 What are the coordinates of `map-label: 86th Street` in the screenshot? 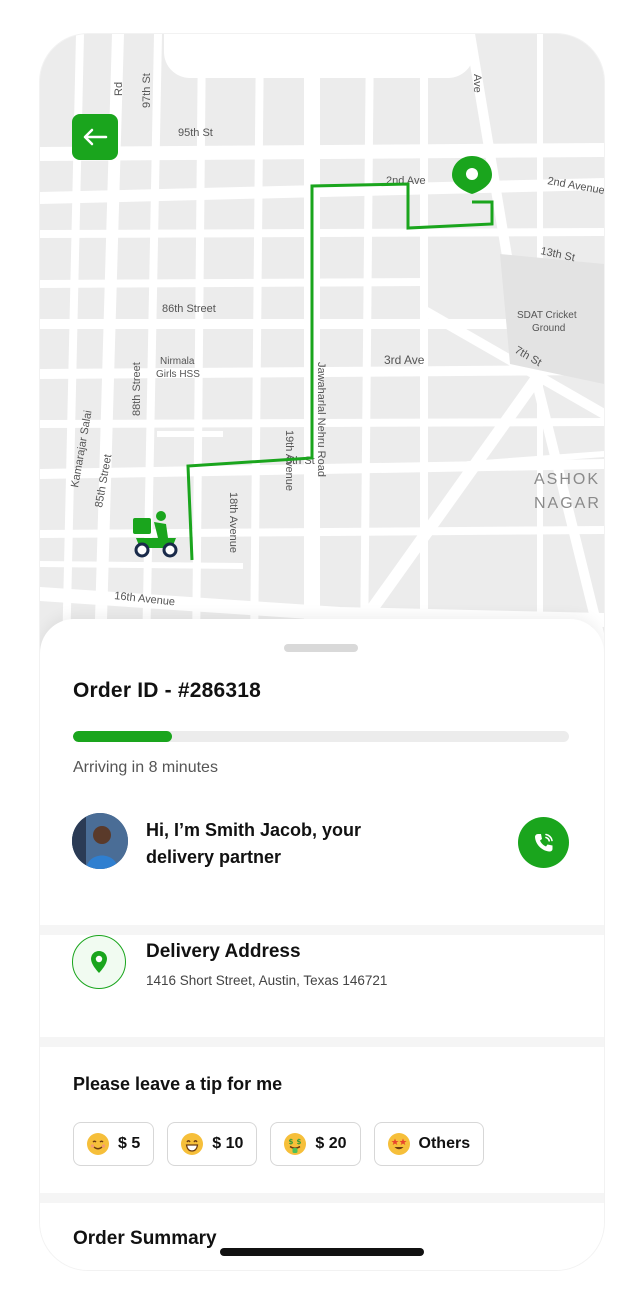 It's located at (189, 309).